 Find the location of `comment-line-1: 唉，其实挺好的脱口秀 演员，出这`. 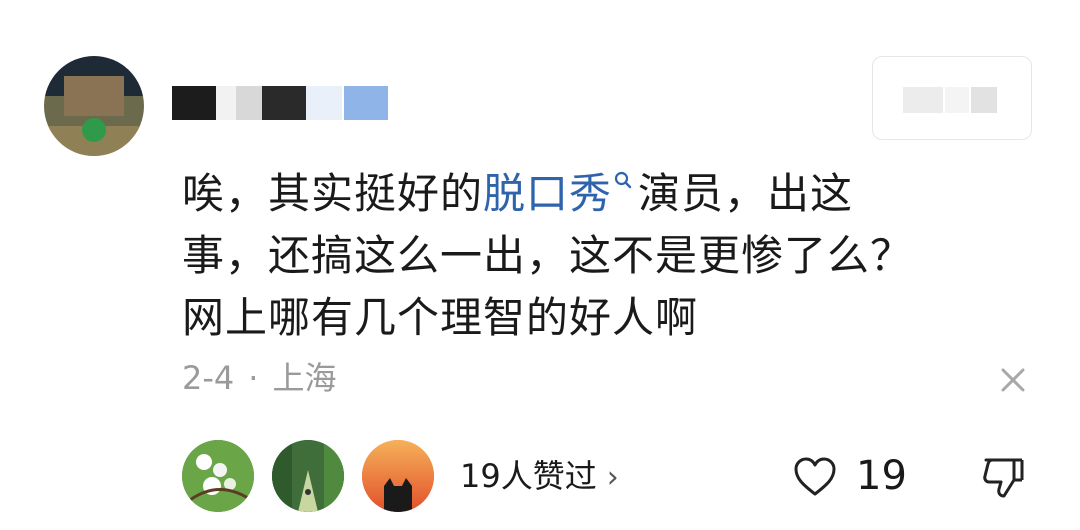

comment-line-1: 唉，其实挺好的脱口秀 演员，出这 is located at coordinates (518, 193).